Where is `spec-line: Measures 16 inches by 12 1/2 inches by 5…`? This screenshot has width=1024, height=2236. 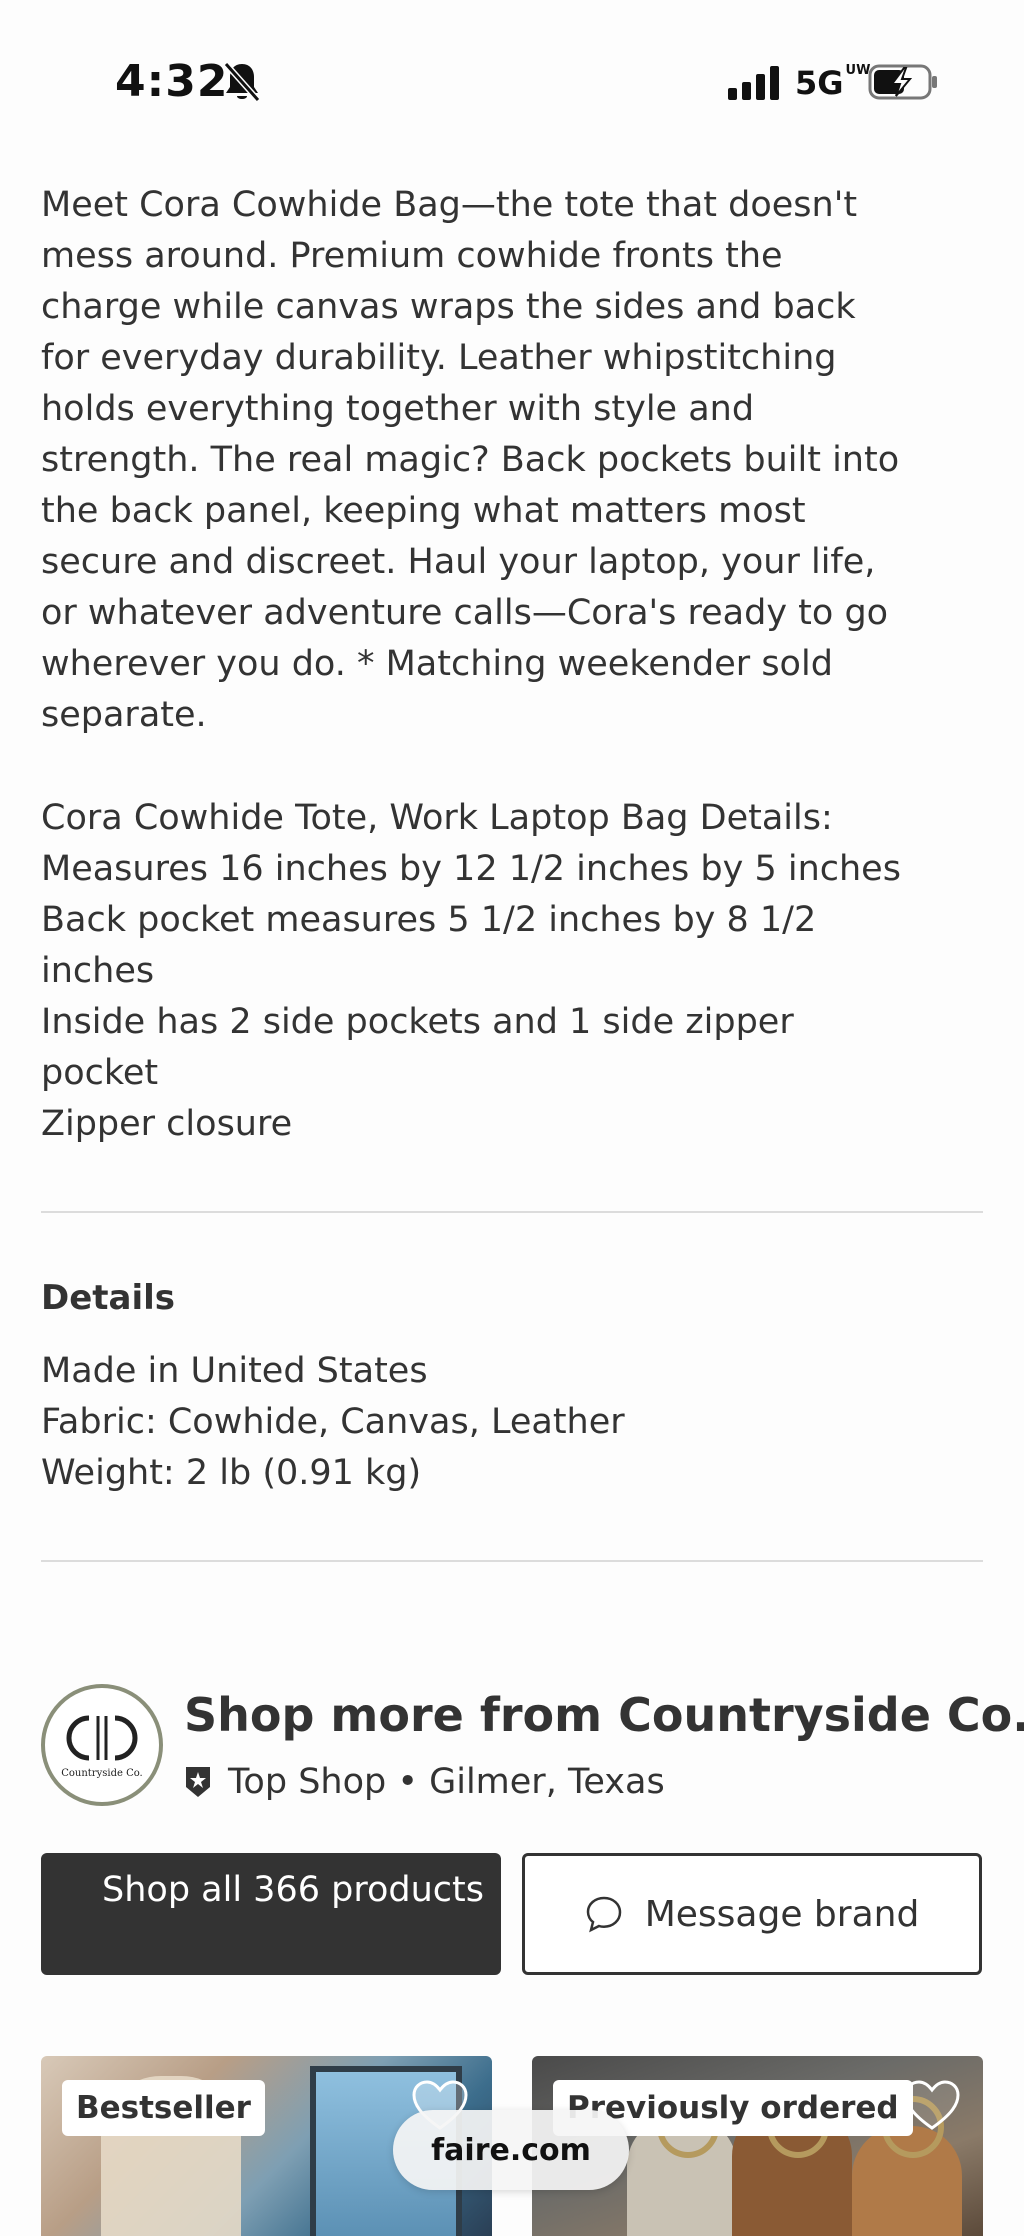 spec-line: Measures 16 inches by 12 1/2 inches by 5… is located at coordinates (471, 869).